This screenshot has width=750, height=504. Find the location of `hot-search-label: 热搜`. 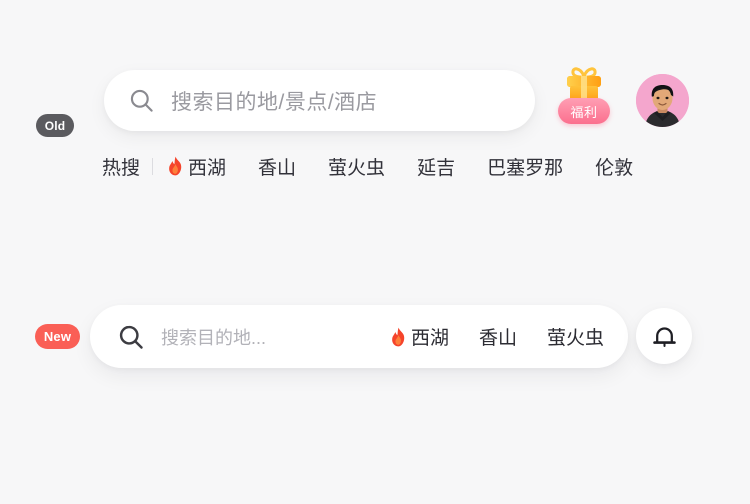

hot-search-label: 热搜 is located at coordinates (121, 168).